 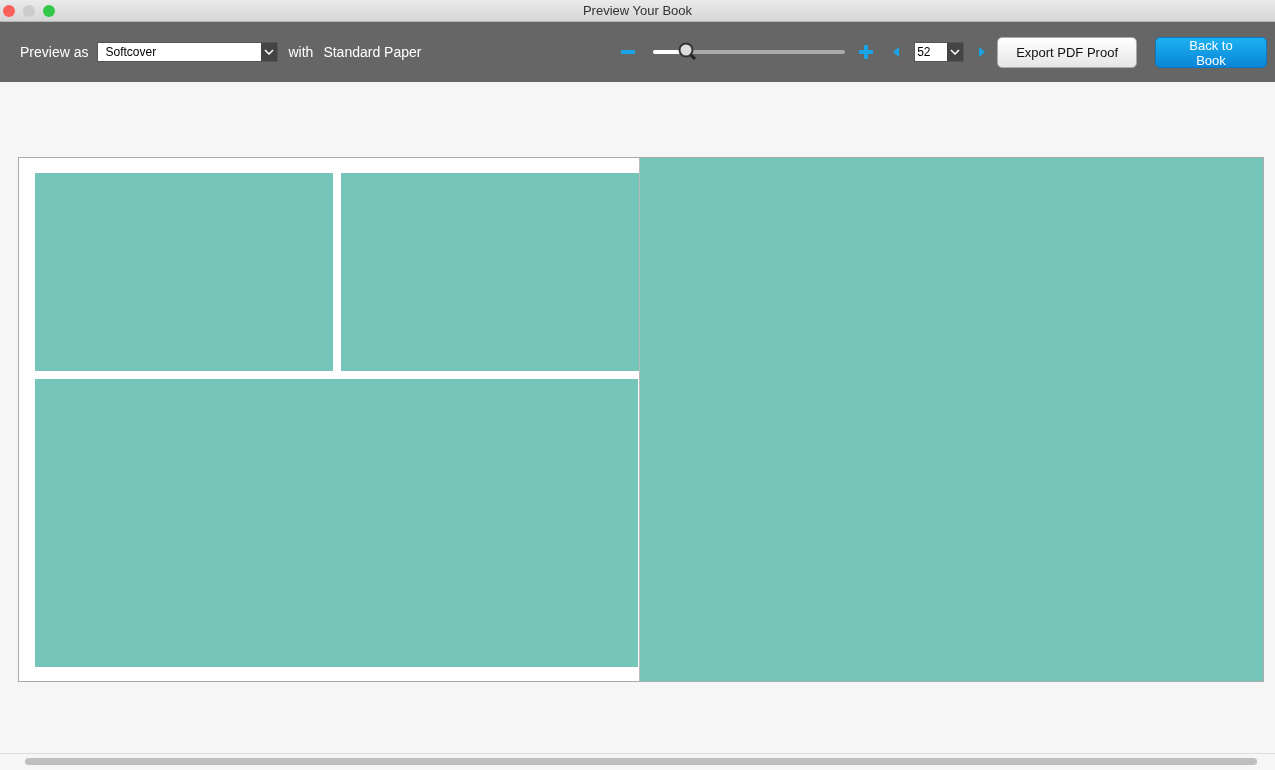 I want to click on preview-label: Preview as, so click(x=54, y=52).